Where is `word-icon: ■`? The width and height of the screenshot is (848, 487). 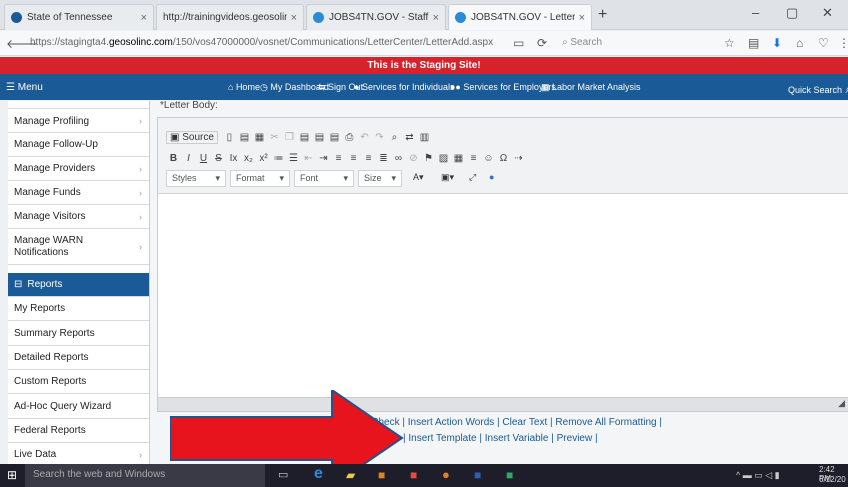 word-icon: ■ is located at coordinates (477, 475).